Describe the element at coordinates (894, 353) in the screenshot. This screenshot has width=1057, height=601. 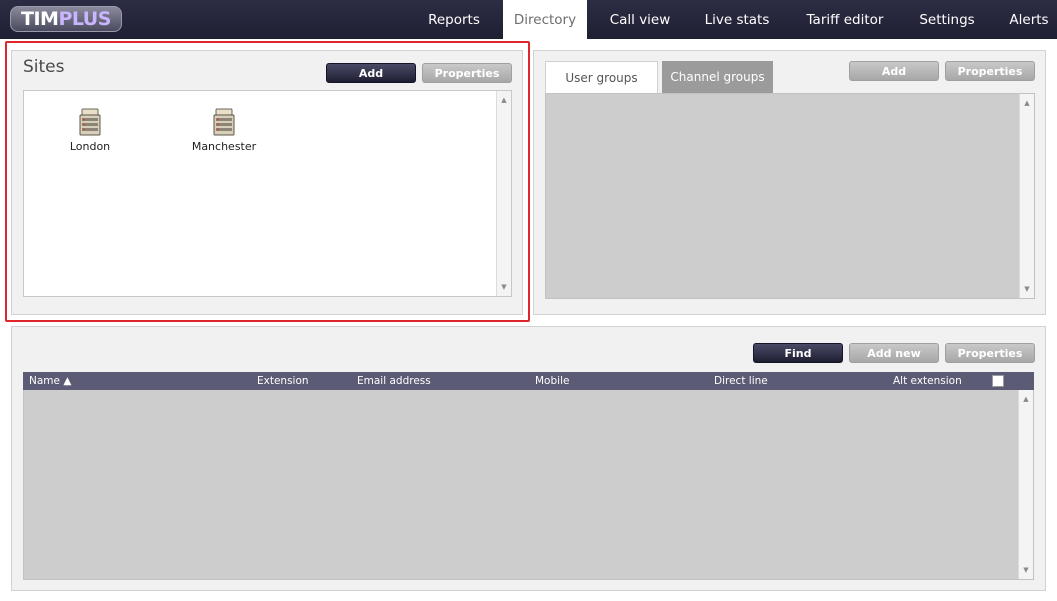
I see `add-new-button: Add new` at that location.